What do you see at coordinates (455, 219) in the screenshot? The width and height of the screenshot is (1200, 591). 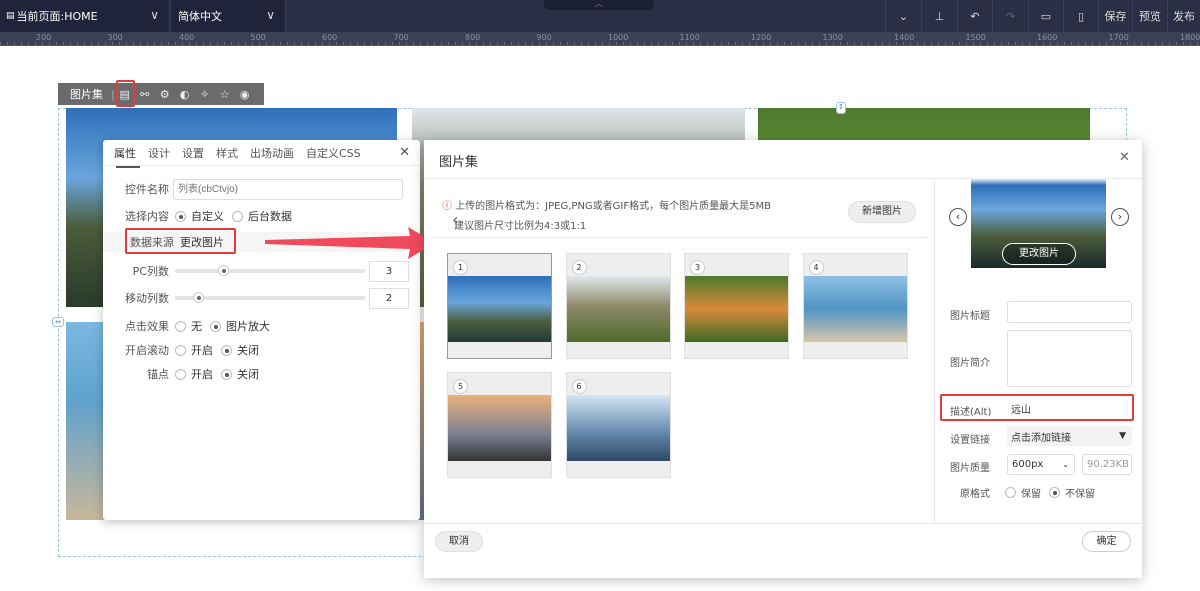 I see `prev-arrow-icon: ‹` at bounding box center [455, 219].